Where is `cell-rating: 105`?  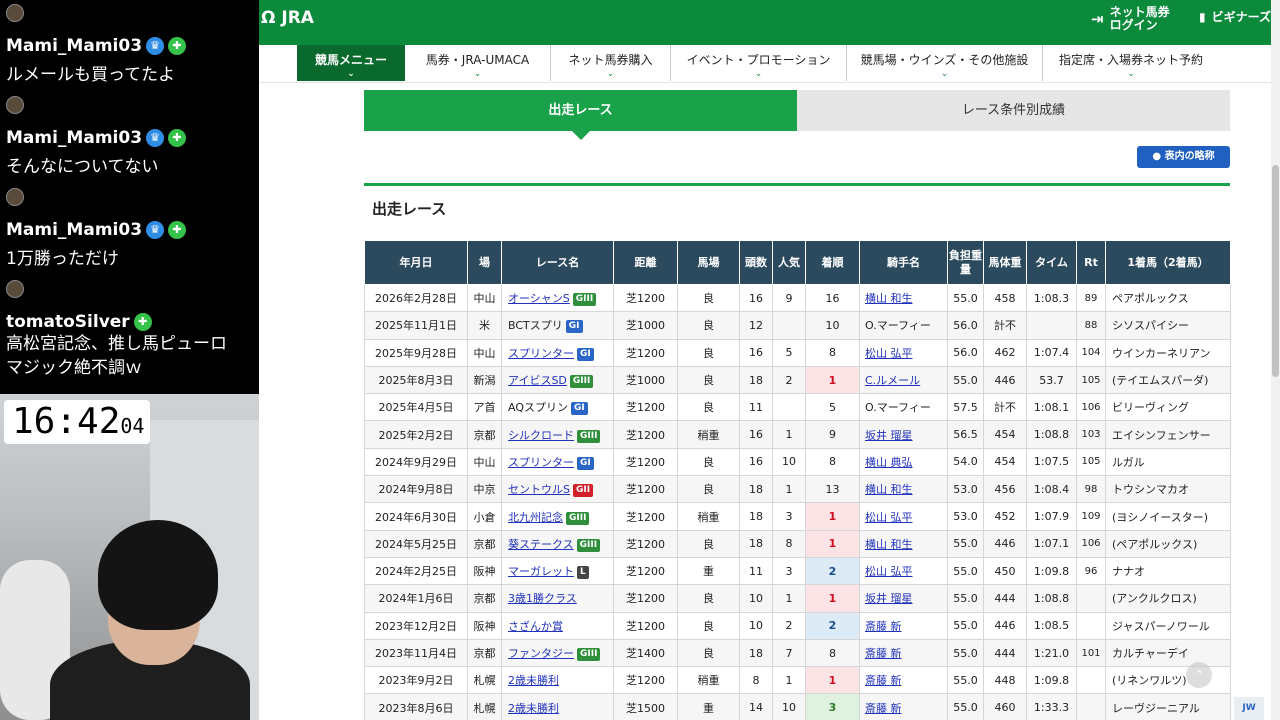 cell-rating: 105 is located at coordinates (1091, 462).